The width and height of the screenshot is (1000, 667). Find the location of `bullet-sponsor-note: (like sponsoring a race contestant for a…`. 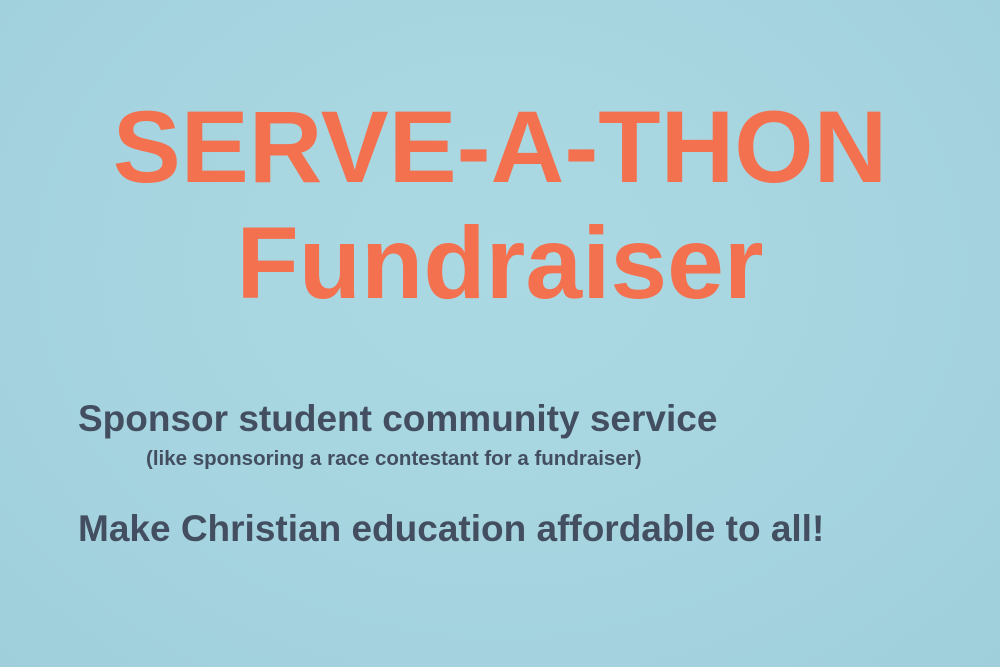

bullet-sponsor-note: (like sponsoring a race contestant for a… is located at coordinates (394, 458).